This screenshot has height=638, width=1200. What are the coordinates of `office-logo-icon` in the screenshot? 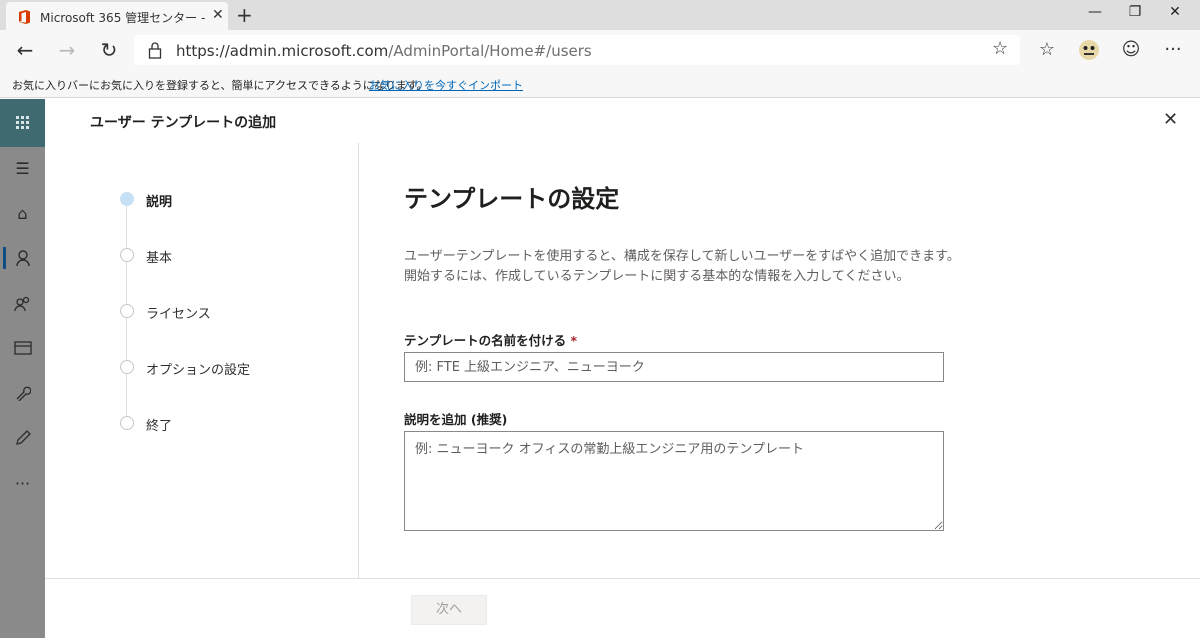 It's located at (24, 17).